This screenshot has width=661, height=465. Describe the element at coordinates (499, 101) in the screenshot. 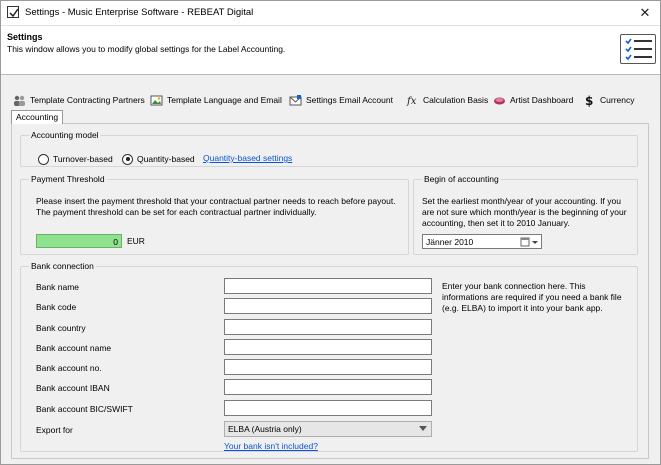

I see `dashboard-icon` at that location.